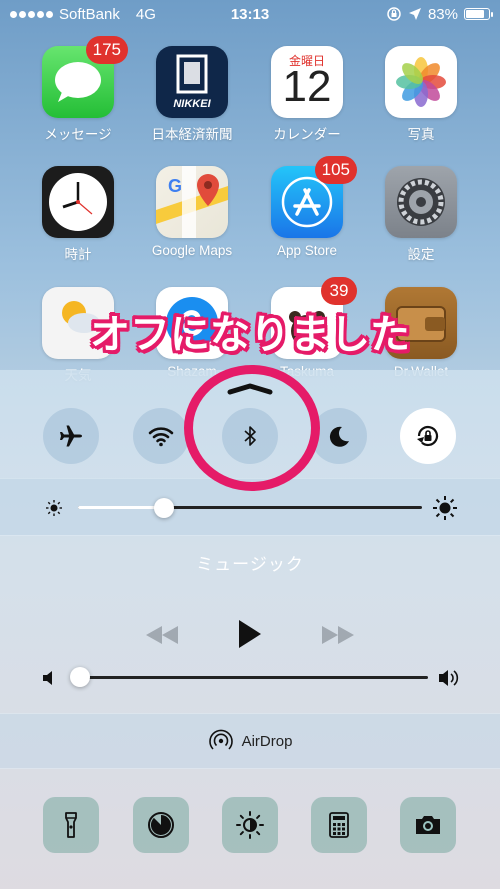 Image resolution: width=500 pixels, height=889 pixels. I want to click on app-clock: 時計, so click(78, 214).